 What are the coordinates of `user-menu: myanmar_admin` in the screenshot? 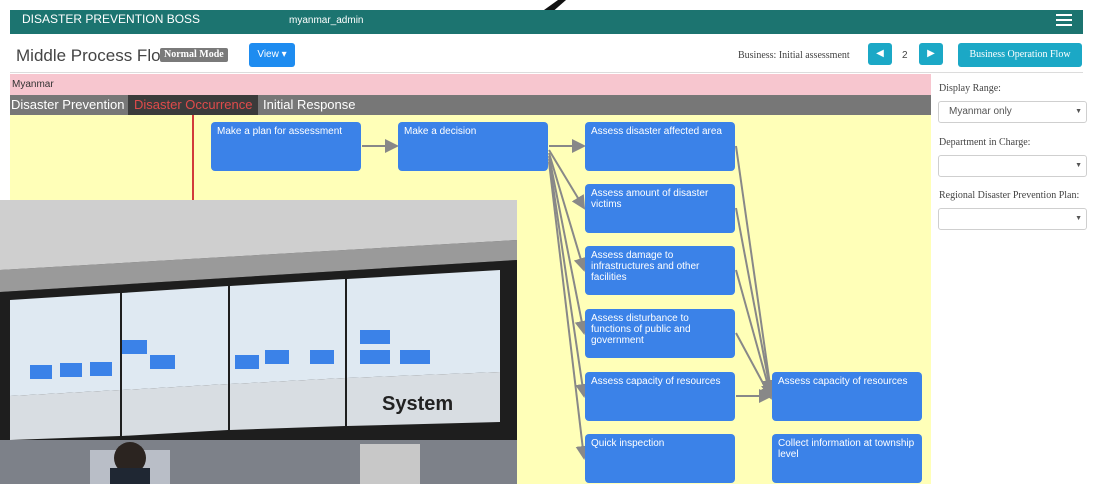 It's located at (326, 20).